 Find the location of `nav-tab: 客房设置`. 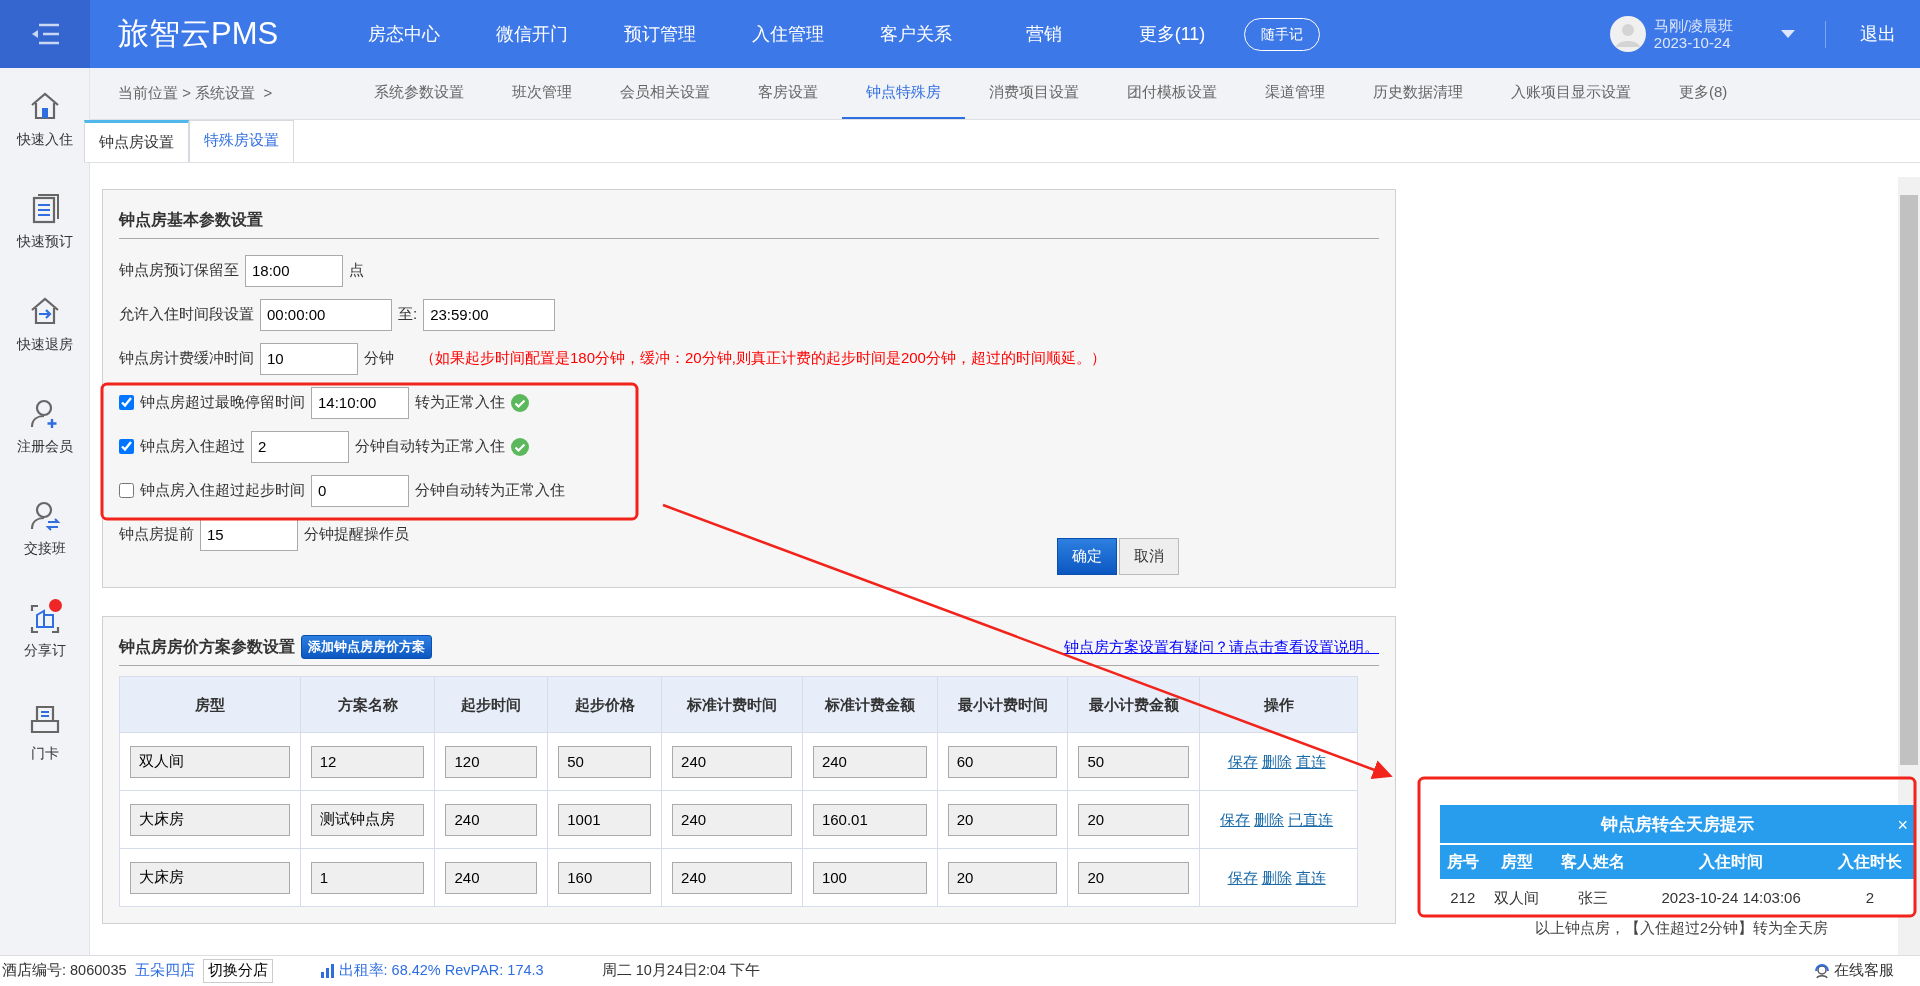

nav-tab: 客房设置 is located at coordinates (788, 93).